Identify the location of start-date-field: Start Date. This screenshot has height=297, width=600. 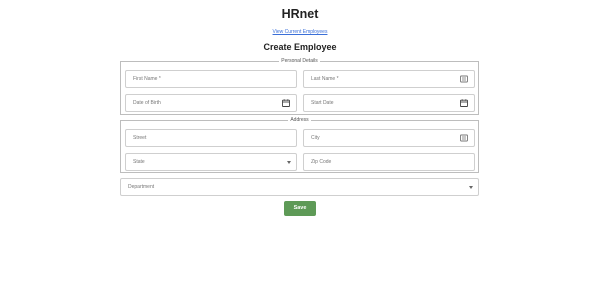
(389, 103).